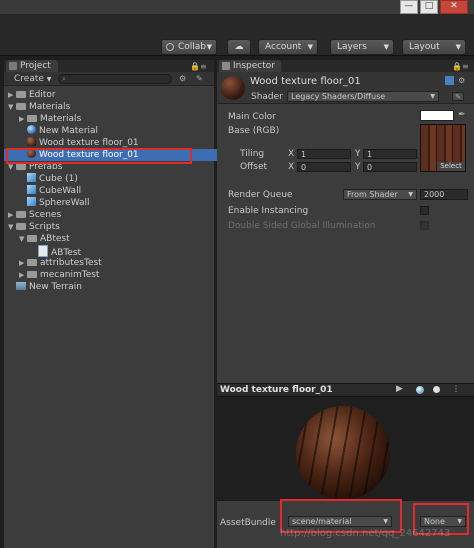 The width and height of the screenshot is (474, 548). What do you see at coordinates (111, 275) in the screenshot?
I see `tree-item-mecanimtest: ▶ mecanimTest` at bounding box center [111, 275].